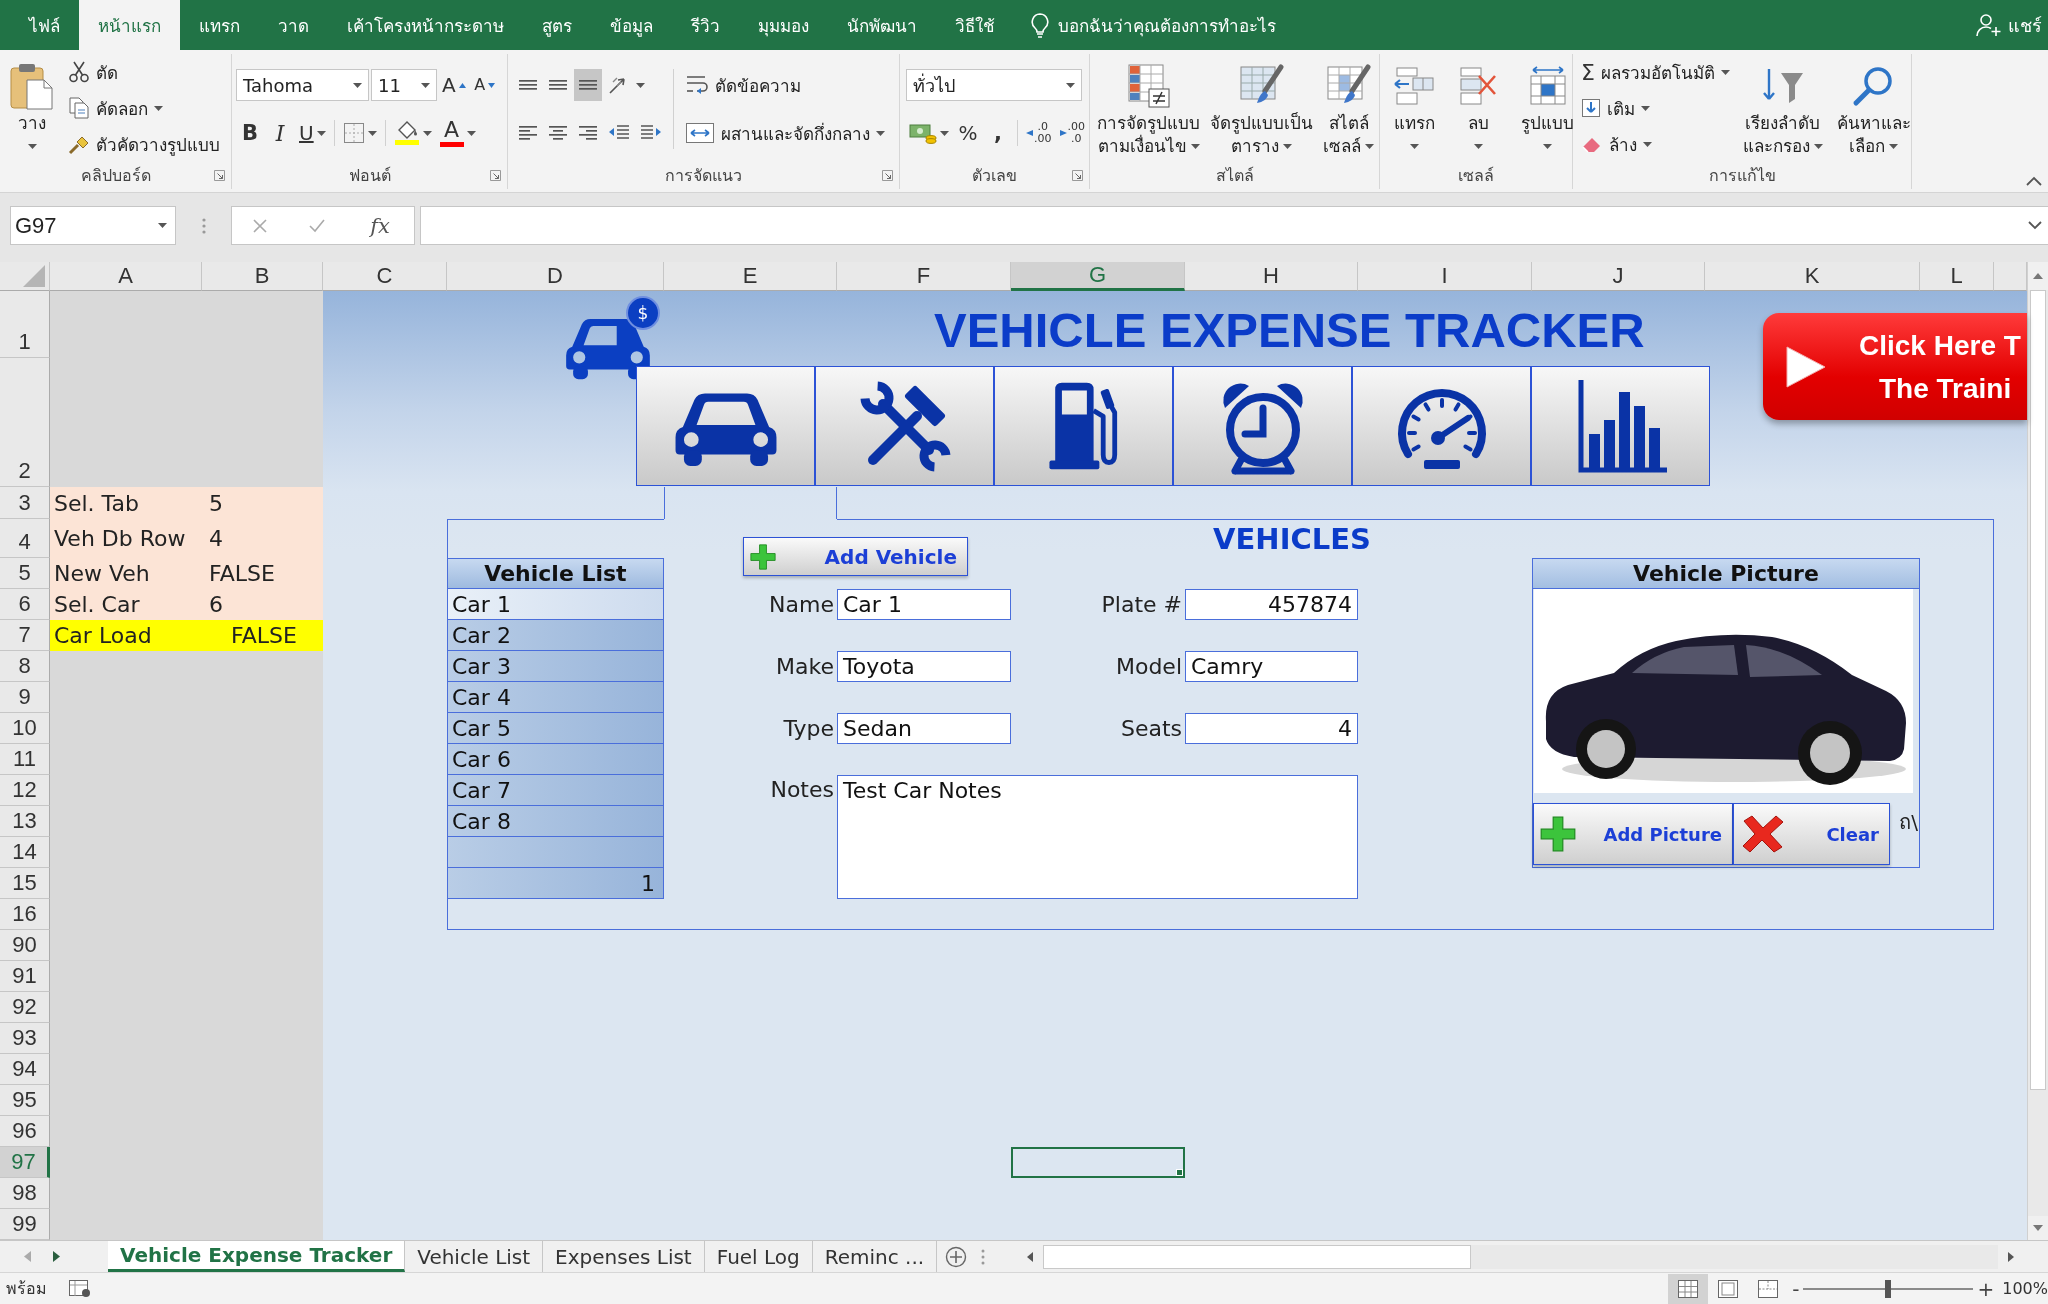 Image resolution: width=2048 pixels, height=1304 pixels. What do you see at coordinates (743, 85) in the screenshot?
I see `wrap-text-button: ตัดข้อความ` at bounding box center [743, 85].